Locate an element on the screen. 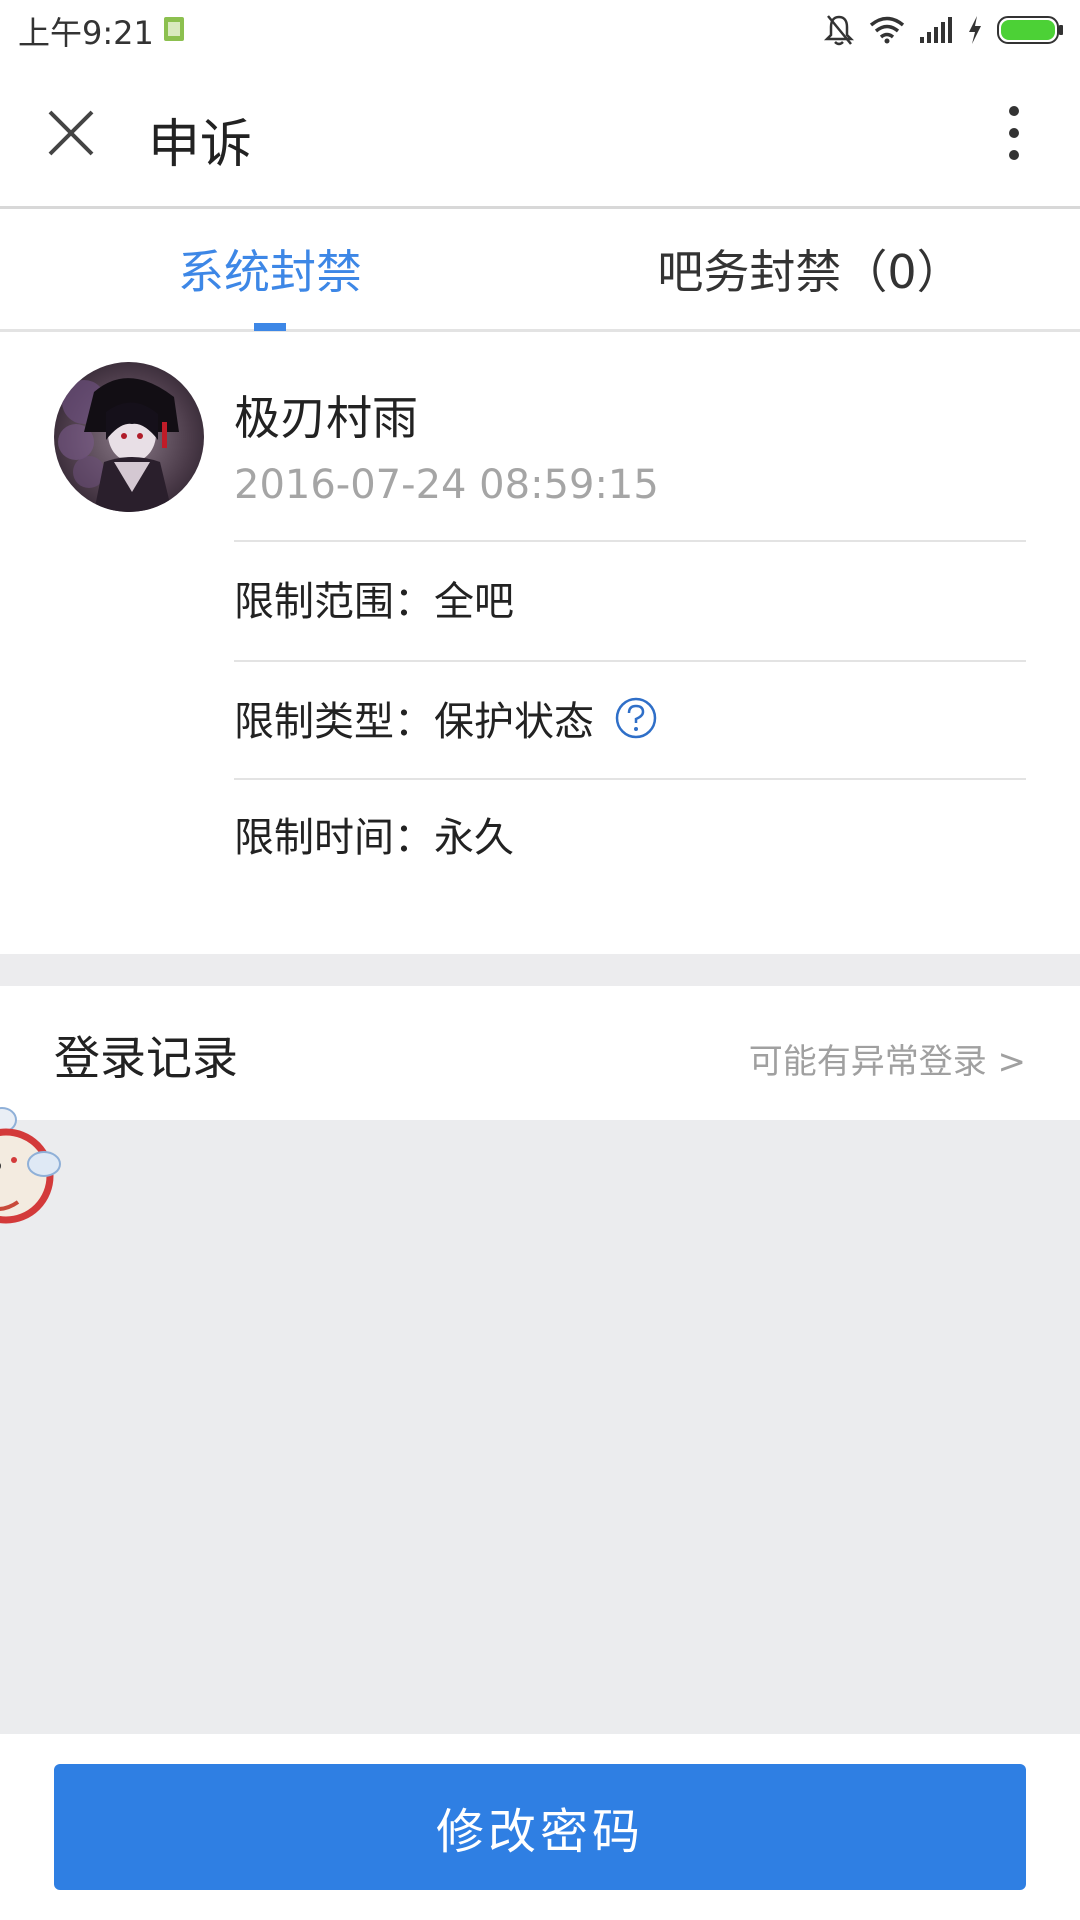 The image size is (1080, 1920). restriction-scope: 限制范围：全吧 is located at coordinates (374, 602).